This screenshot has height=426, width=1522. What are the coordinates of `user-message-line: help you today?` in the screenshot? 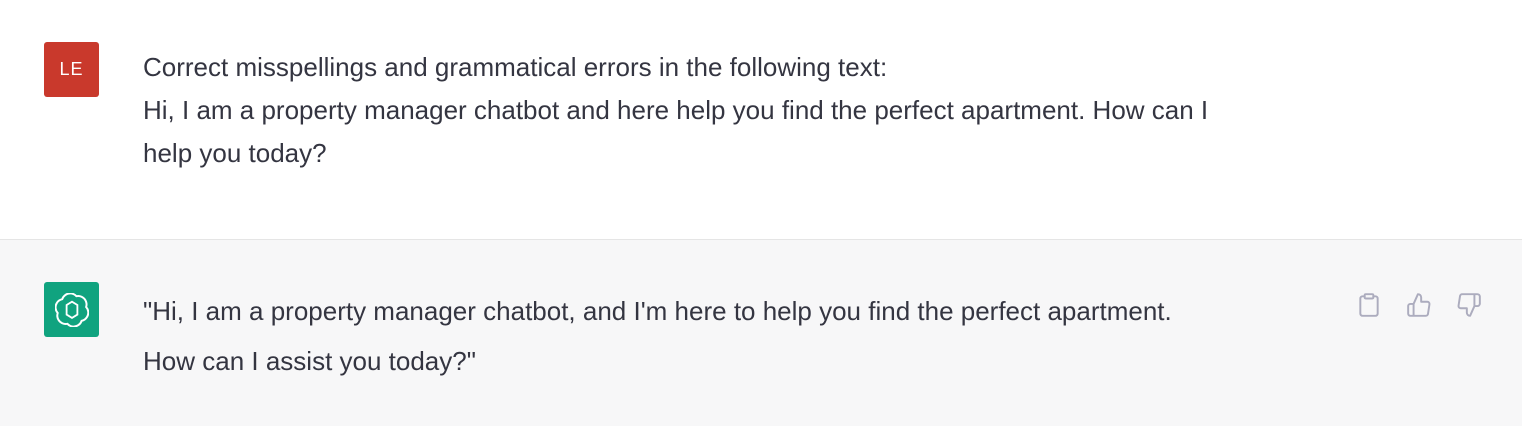 It's located at (235, 153).